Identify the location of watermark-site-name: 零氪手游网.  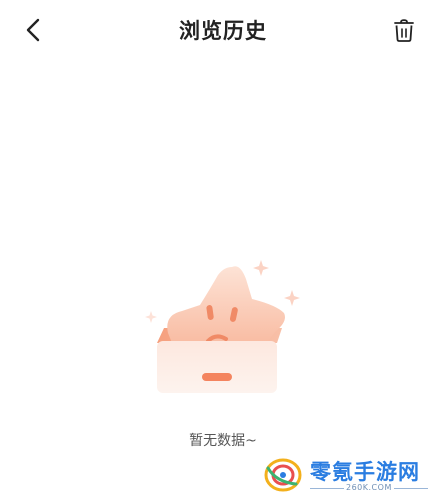
(365, 472).